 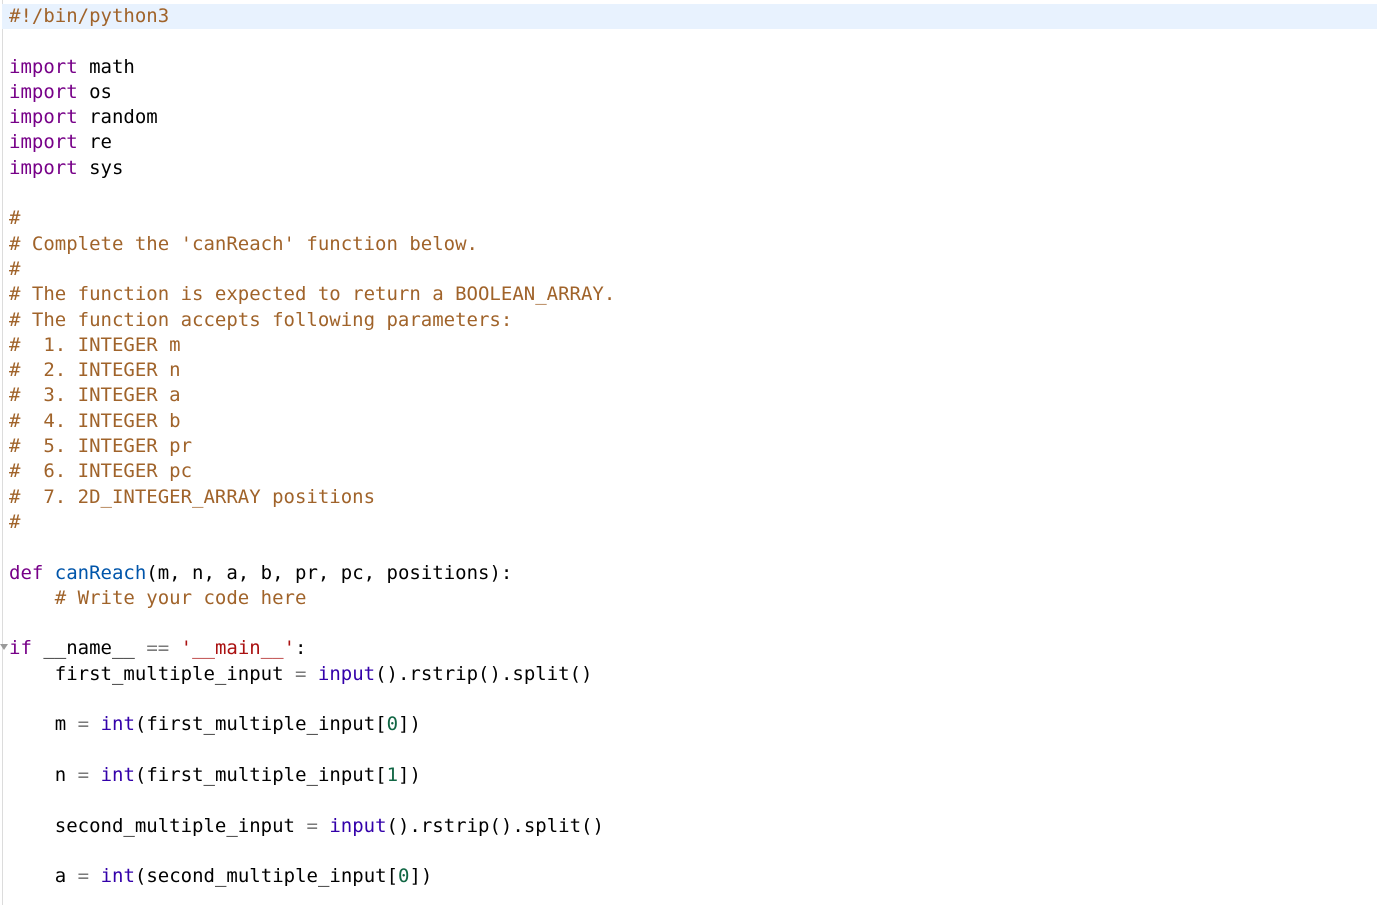 I want to click on gutter-divider, so click(x=2, y=452).